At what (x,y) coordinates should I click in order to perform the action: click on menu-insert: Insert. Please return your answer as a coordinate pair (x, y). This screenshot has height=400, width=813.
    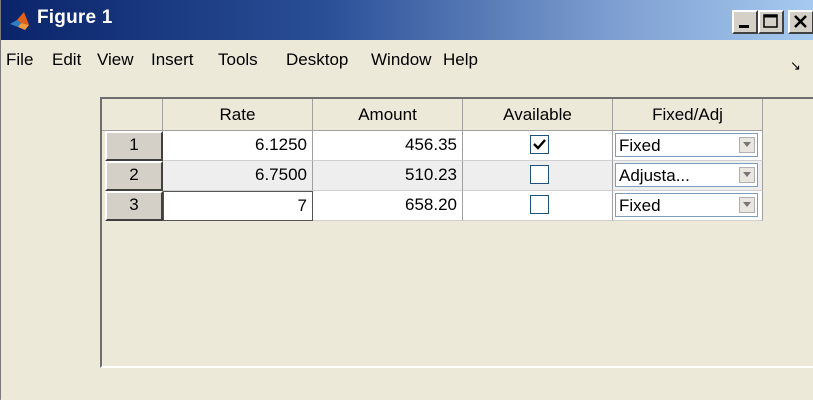
    Looking at the image, I should click on (172, 60).